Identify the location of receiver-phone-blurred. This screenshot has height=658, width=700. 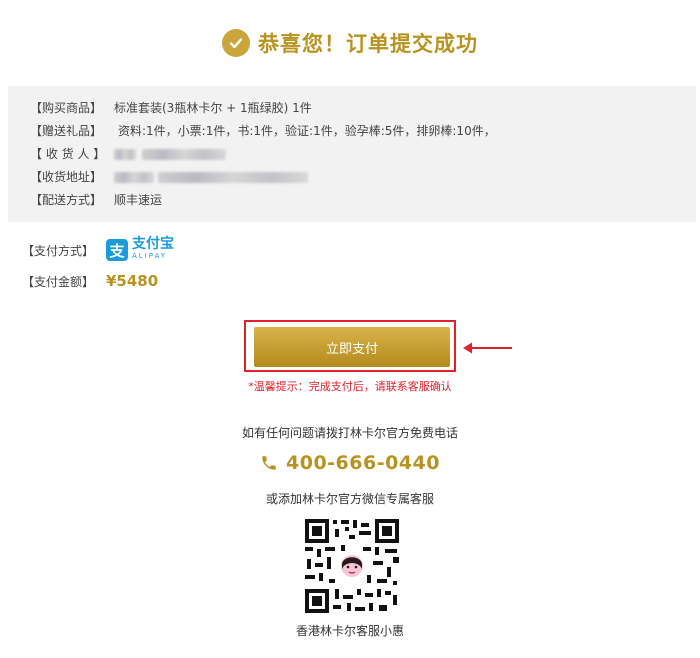
(184, 154).